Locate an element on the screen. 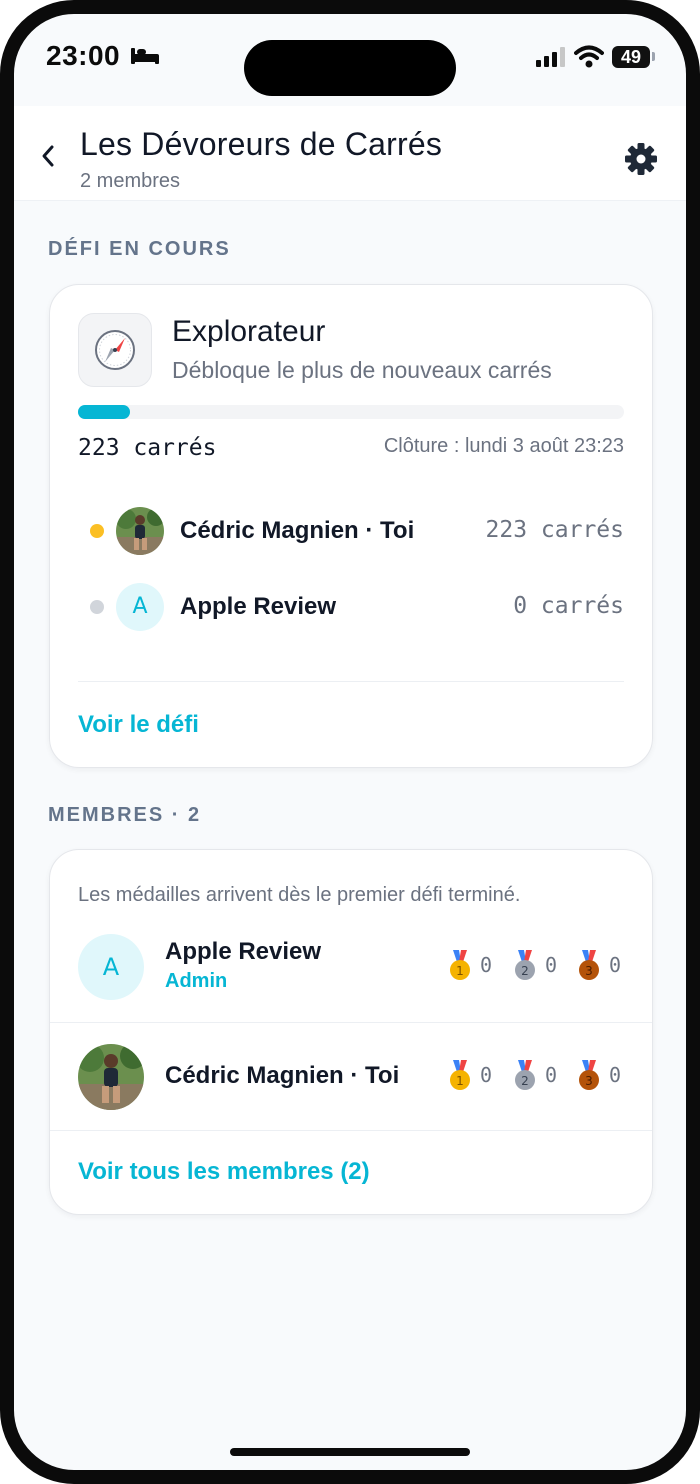 The image size is (700, 1484). member-row: Cédric Magnien · Toi 1 0 2 0 3 0 is located at coordinates (351, 1077).